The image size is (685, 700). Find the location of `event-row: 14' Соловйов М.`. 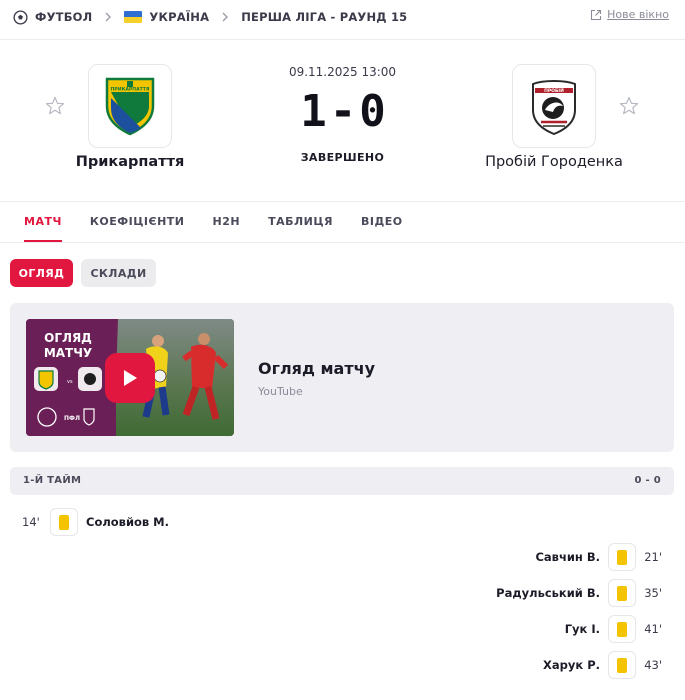

event-row: 14' Соловйов М. is located at coordinates (95, 522).